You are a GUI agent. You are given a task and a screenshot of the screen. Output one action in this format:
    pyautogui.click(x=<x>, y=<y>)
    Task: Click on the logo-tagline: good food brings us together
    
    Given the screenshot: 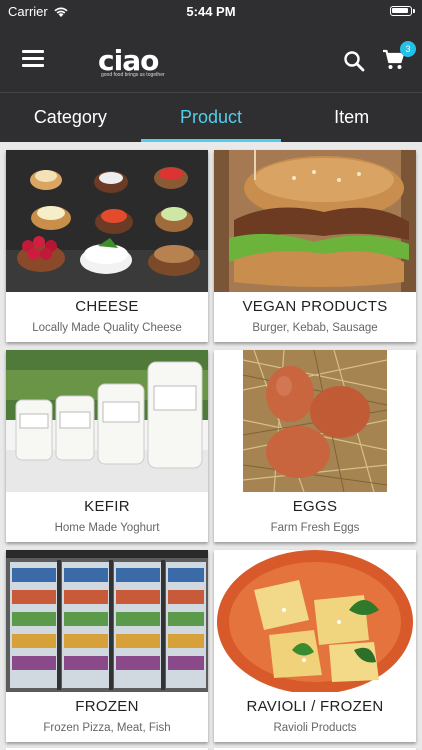 What is the action you would take?
    pyautogui.click(x=133, y=75)
    